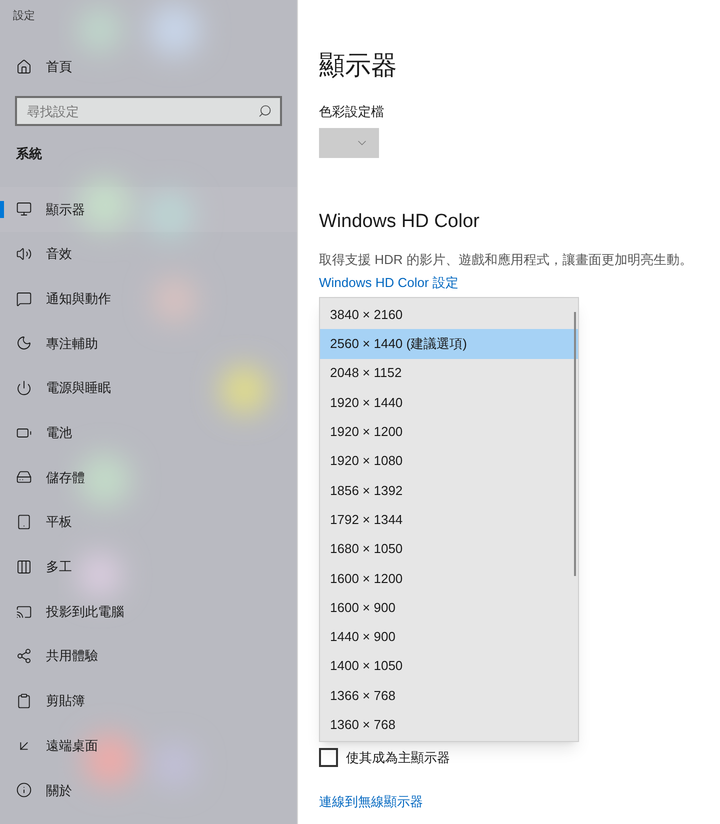 This screenshot has width=720, height=824. Describe the element at coordinates (24, 656) in the screenshot. I see `nodes-icon` at that location.